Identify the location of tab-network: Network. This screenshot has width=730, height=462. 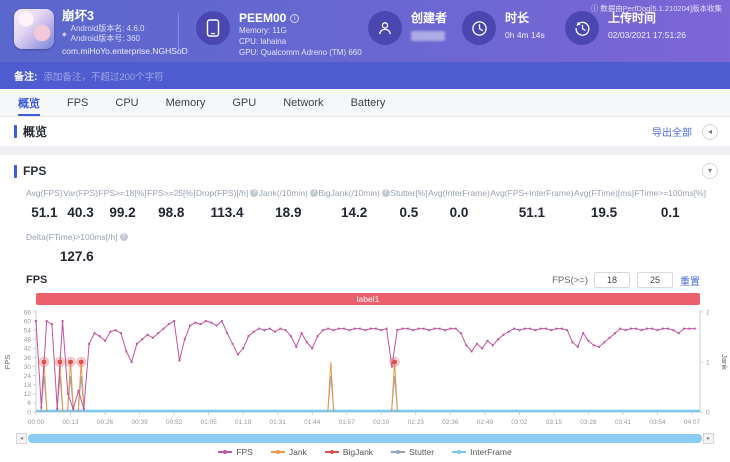
(303, 102).